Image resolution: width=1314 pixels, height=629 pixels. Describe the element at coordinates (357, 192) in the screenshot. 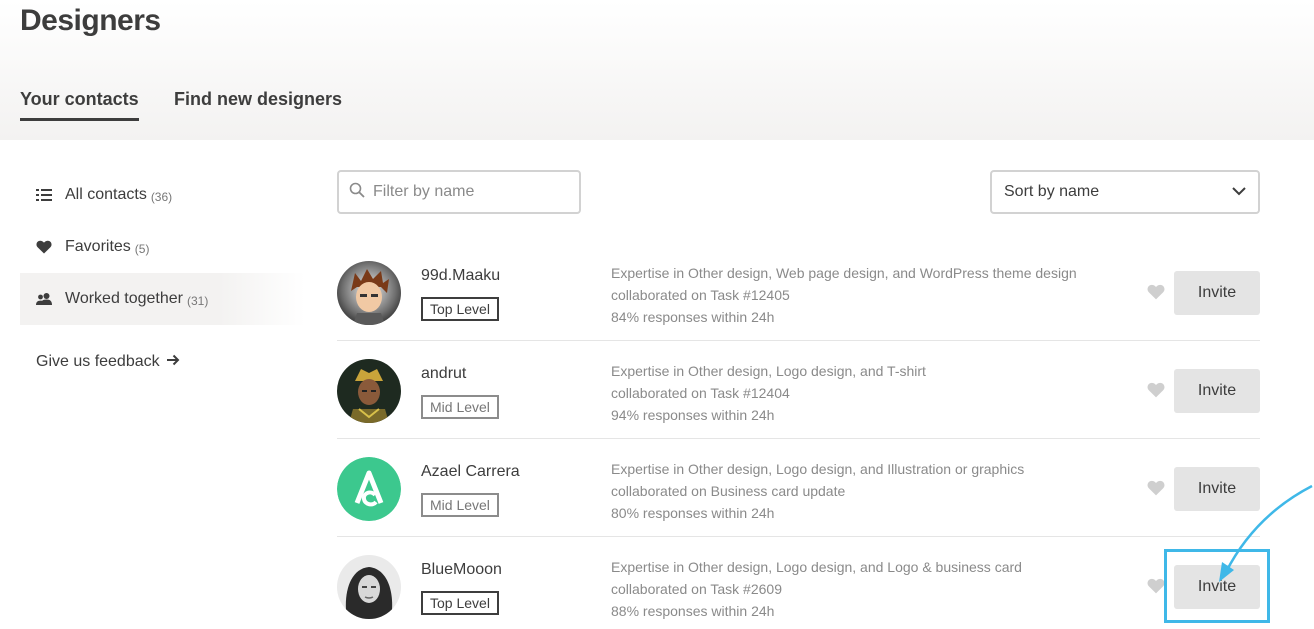

I see `search-icon` at that location.